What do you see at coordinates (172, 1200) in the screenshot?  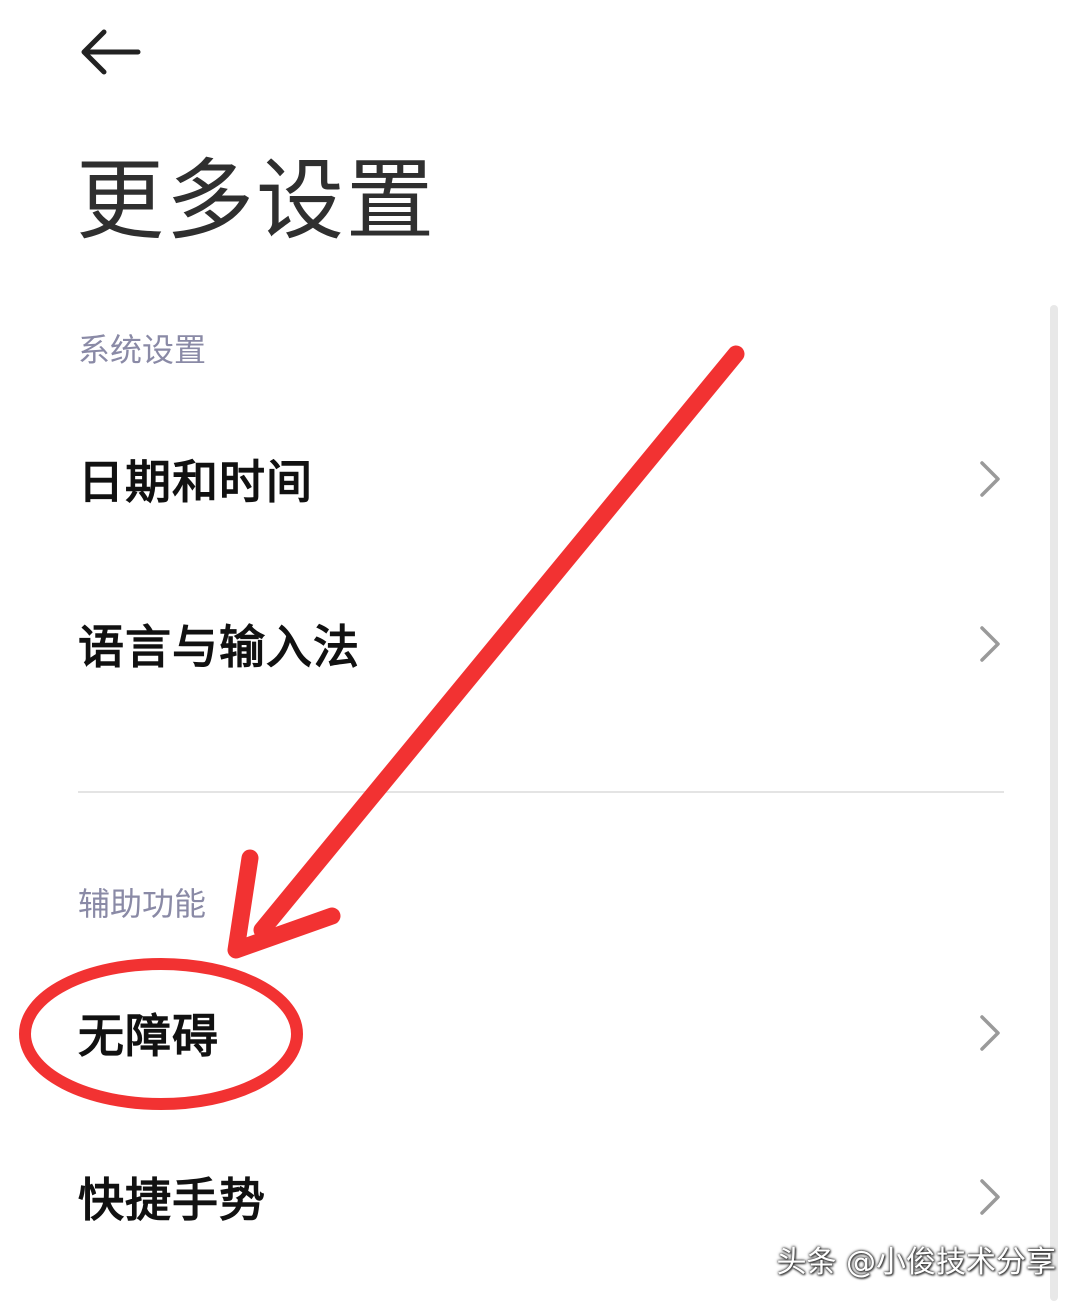 I see `settings-item-label: 快捷手势` at bounding box center [172, 1200].